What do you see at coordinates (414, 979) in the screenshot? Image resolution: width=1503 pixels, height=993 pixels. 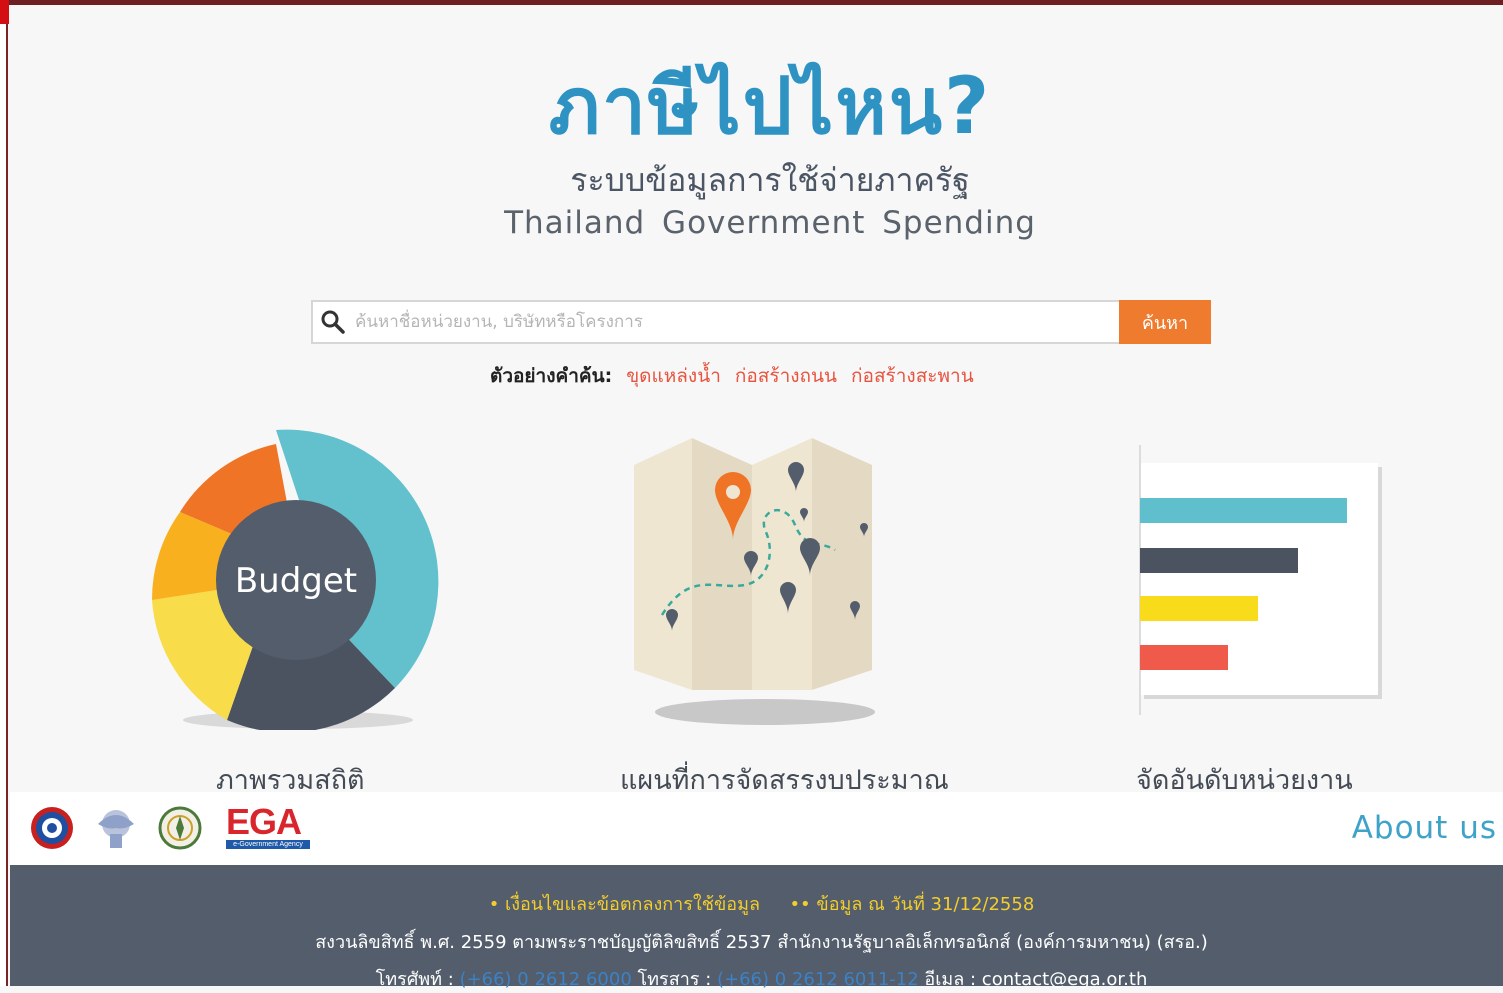 I see `phone-label: โทรศัพท์ :` at bounding box center [414, 979].